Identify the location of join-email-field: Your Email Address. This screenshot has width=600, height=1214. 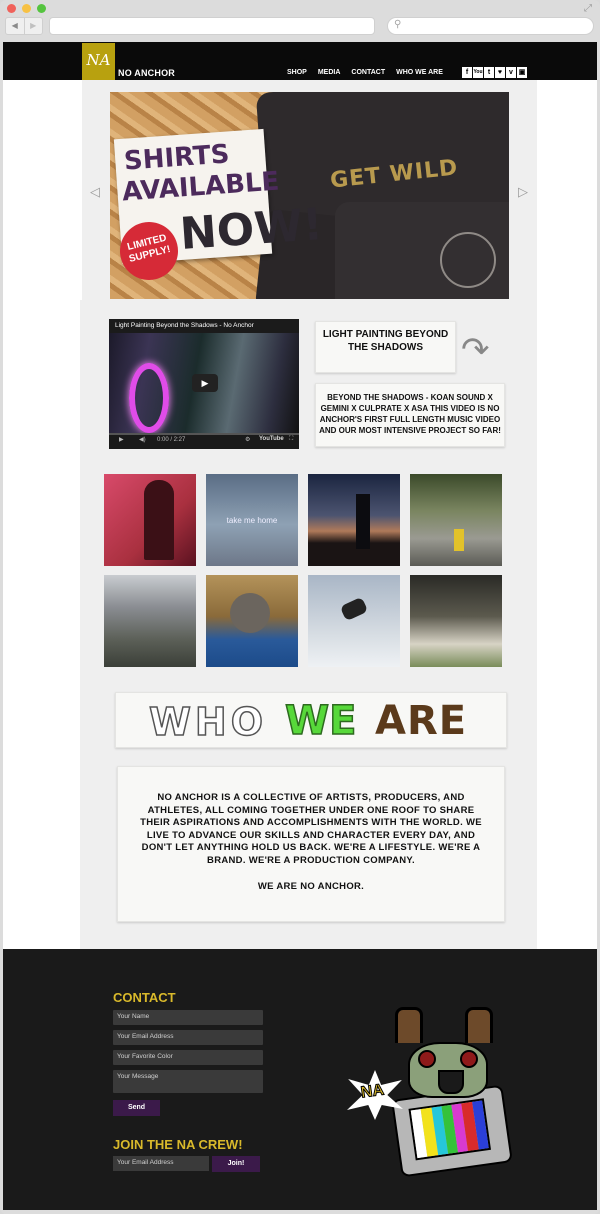
(161, 1163).